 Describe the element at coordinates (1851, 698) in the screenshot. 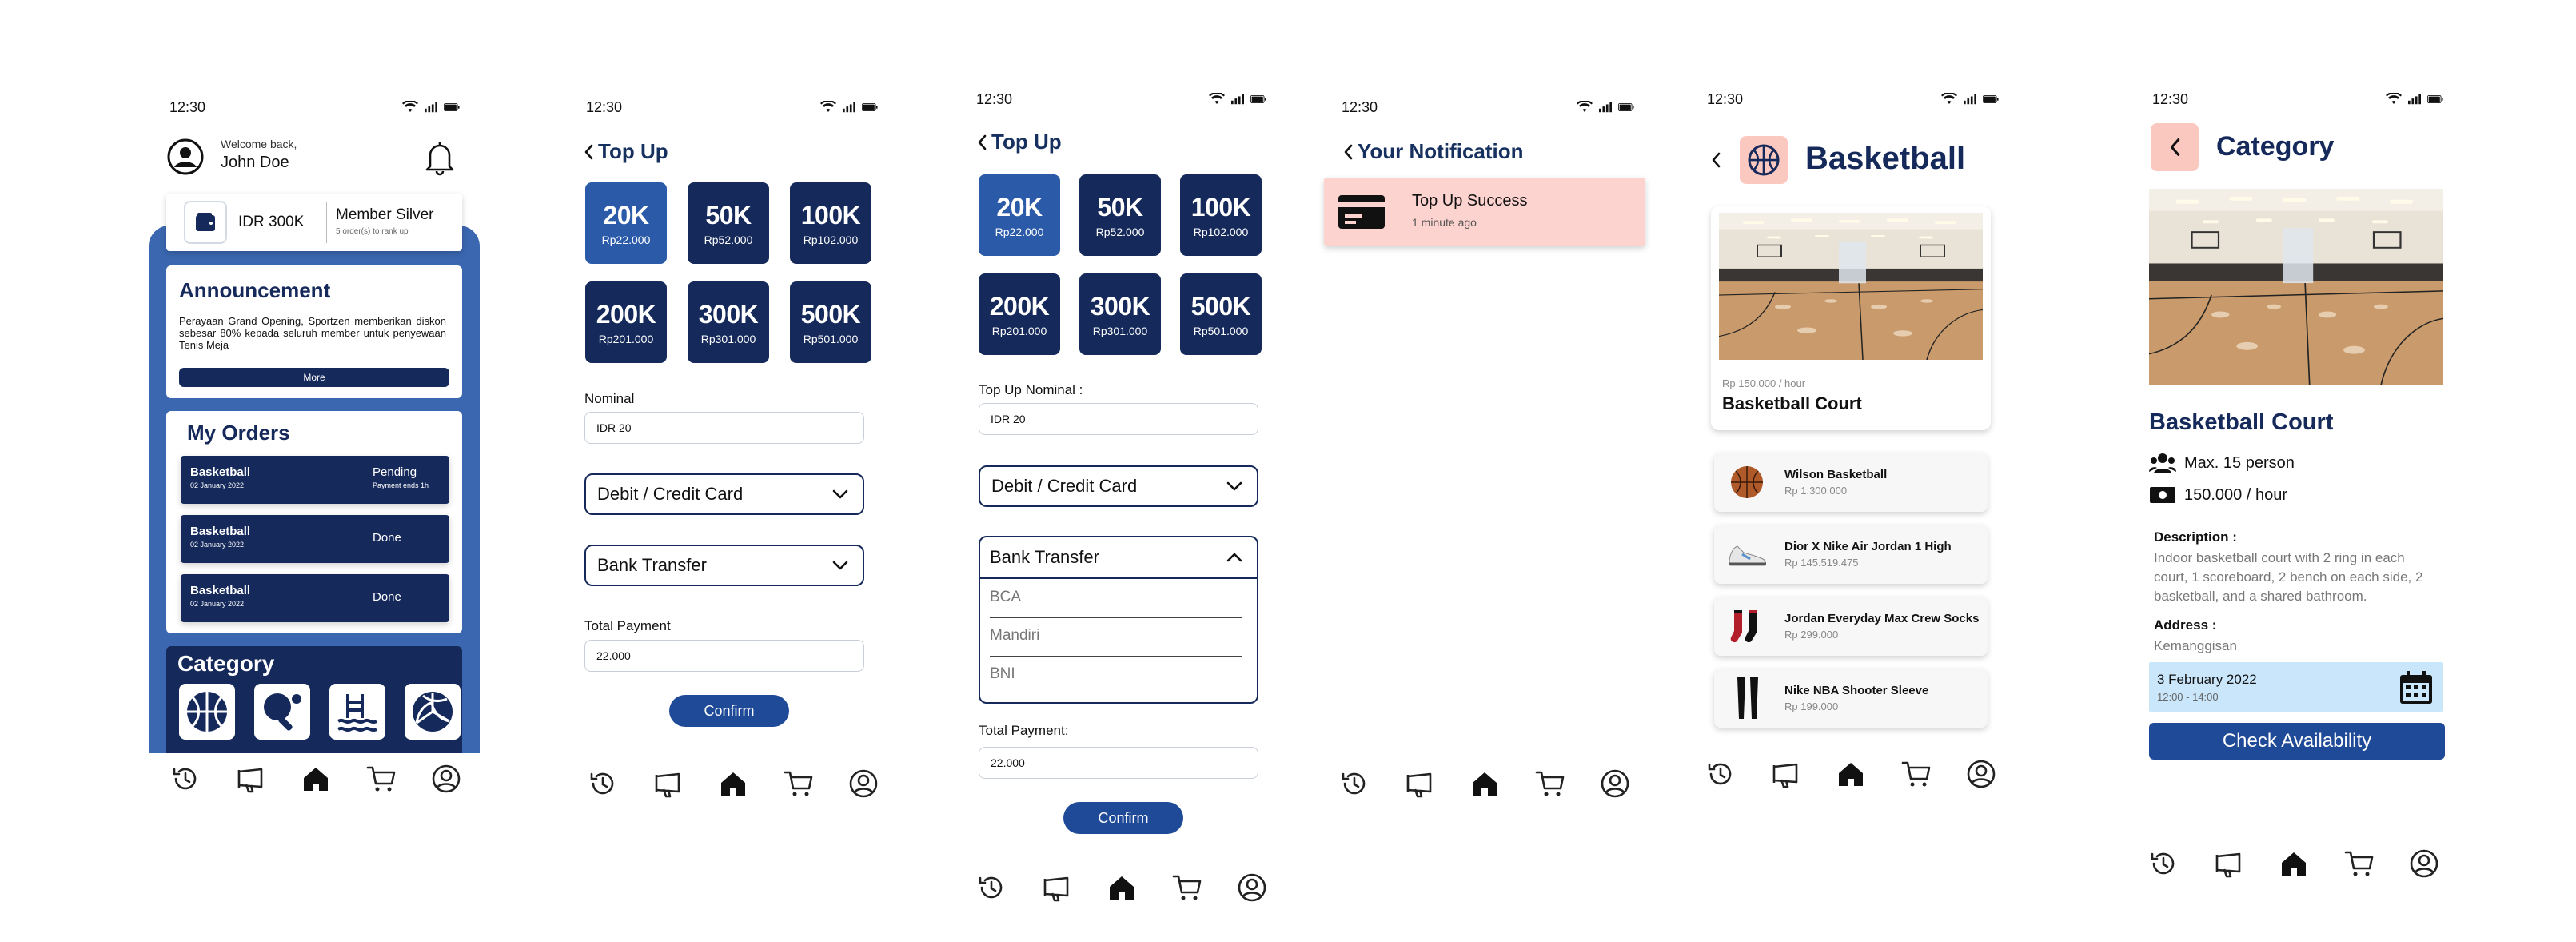

I see `product-item: Nike NBA Shooter Sleeve Rp 199.000` at that location.